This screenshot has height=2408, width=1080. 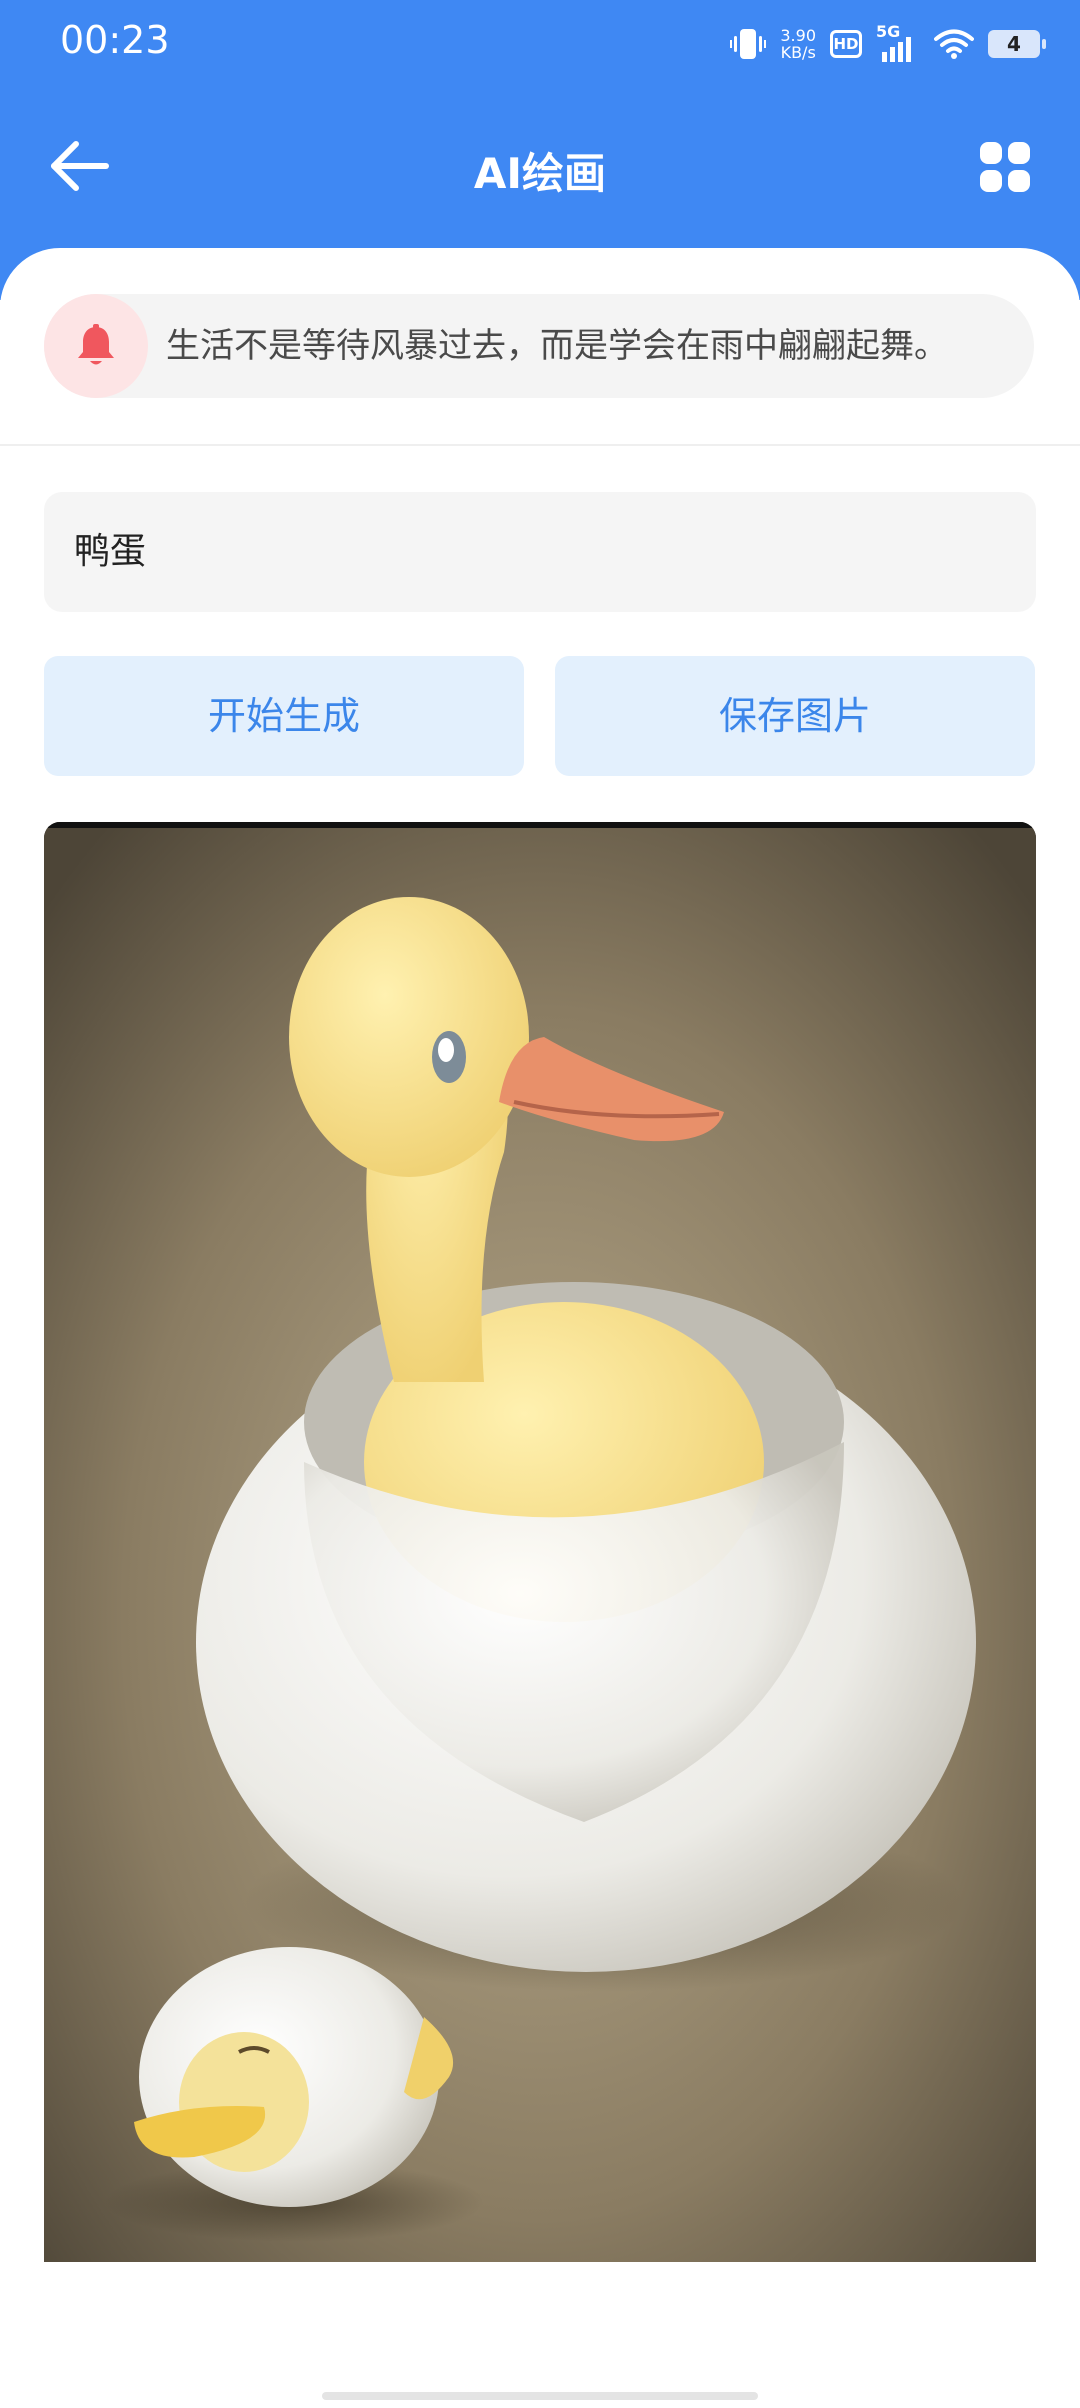 I want to click on generate-button: 开始生成, so click(x=284, y=716).